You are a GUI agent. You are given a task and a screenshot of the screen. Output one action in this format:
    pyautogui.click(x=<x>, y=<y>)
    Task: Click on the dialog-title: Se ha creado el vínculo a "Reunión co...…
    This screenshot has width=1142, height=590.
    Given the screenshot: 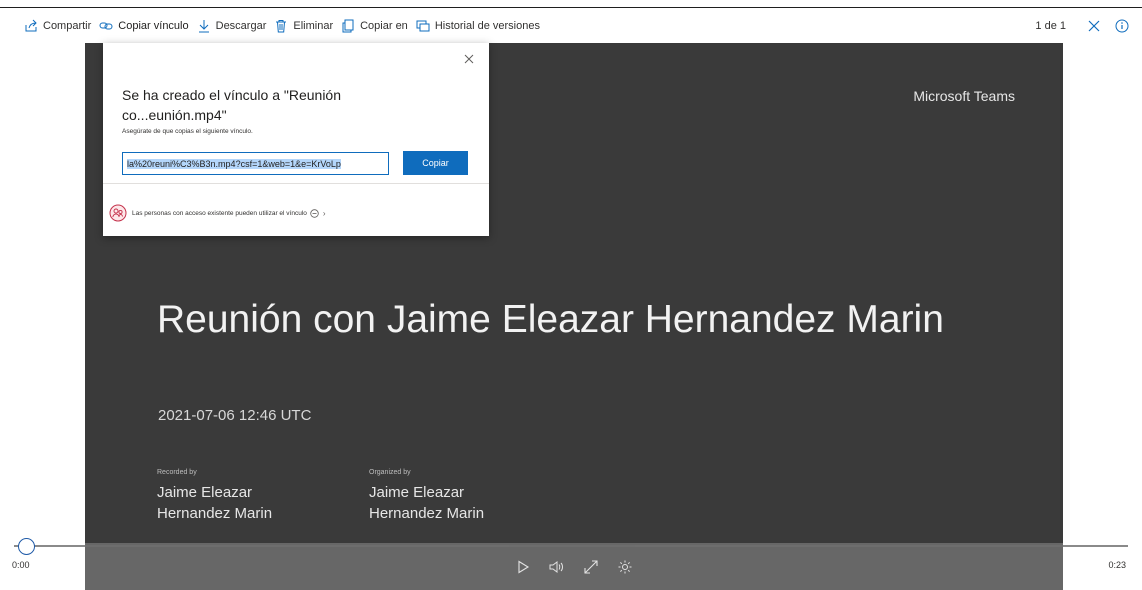 What is the action you would take?
    pyautogui.click(x=232, y=105)
    